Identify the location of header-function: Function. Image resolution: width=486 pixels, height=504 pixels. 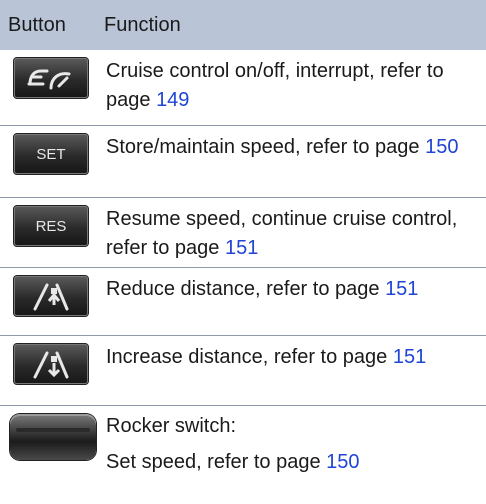
(142, 24).